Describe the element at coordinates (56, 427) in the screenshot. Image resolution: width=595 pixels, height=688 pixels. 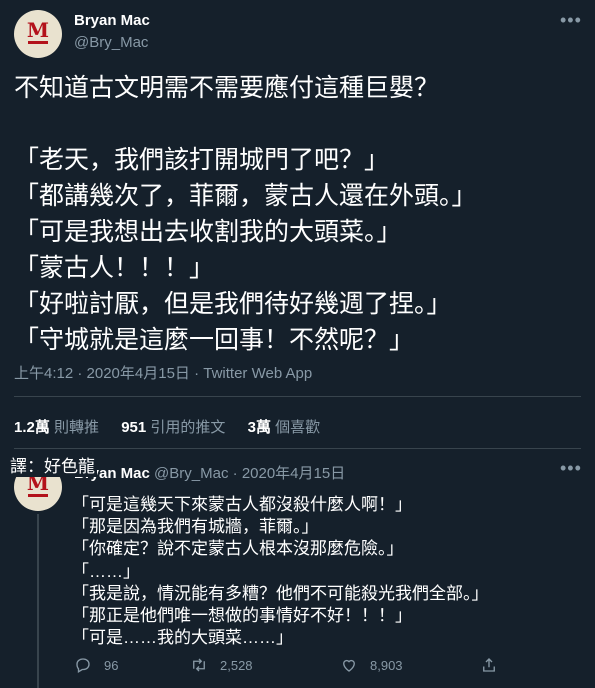
I see `retweets-stat: 1.2萬 則轉推` at that location.